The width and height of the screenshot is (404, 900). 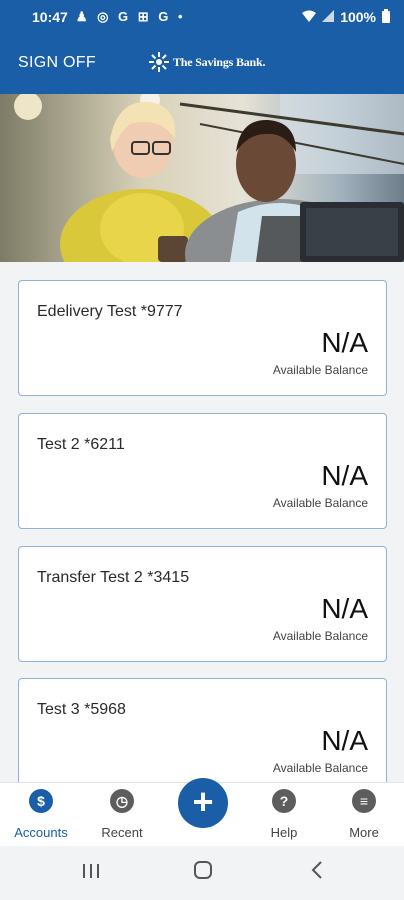 I want to click on signal-icon, so click(x=328, y=17).